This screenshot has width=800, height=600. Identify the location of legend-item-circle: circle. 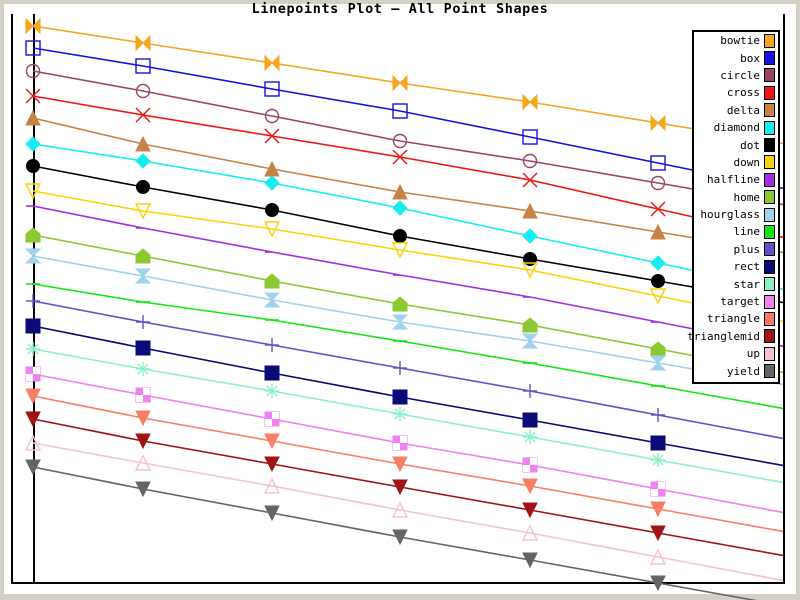
(736, 75).